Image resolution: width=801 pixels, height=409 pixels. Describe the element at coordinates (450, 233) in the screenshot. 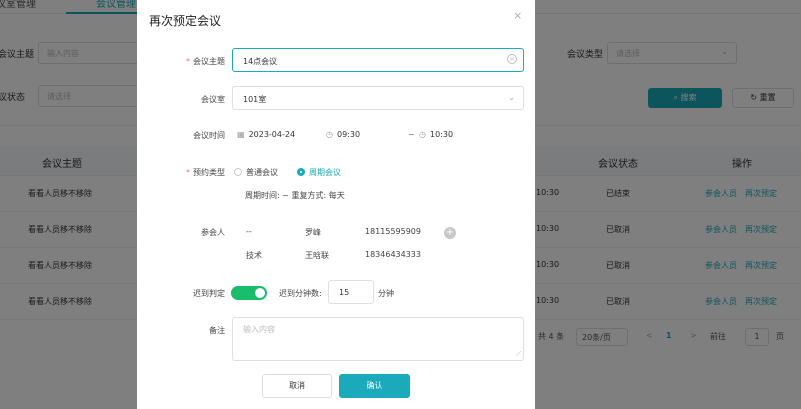

I see `plus-circle-icon: +` at that location.